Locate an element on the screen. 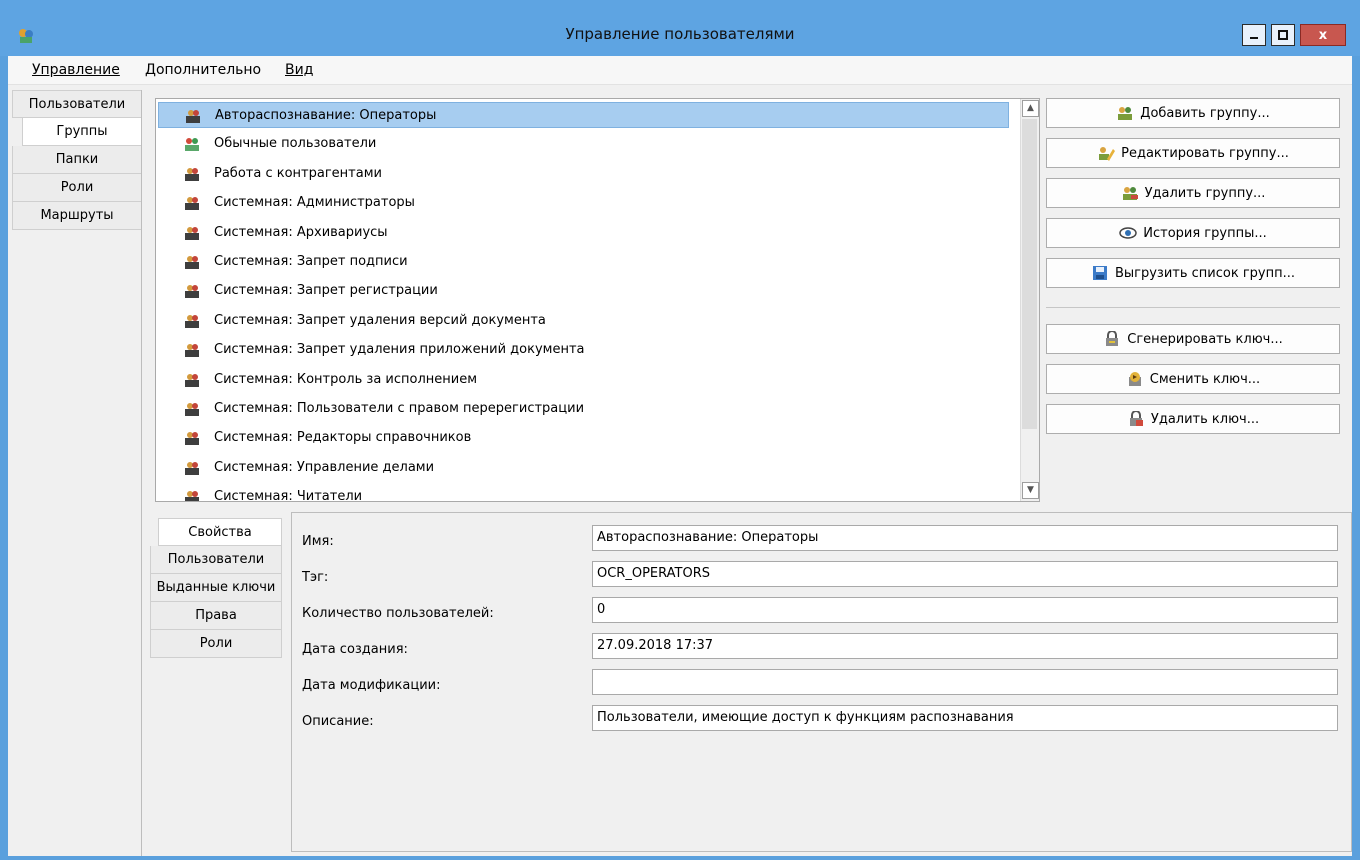 The width and height of the screenshot is (1360, 860). menu-management: Управление is located at coordinates (76, 70).